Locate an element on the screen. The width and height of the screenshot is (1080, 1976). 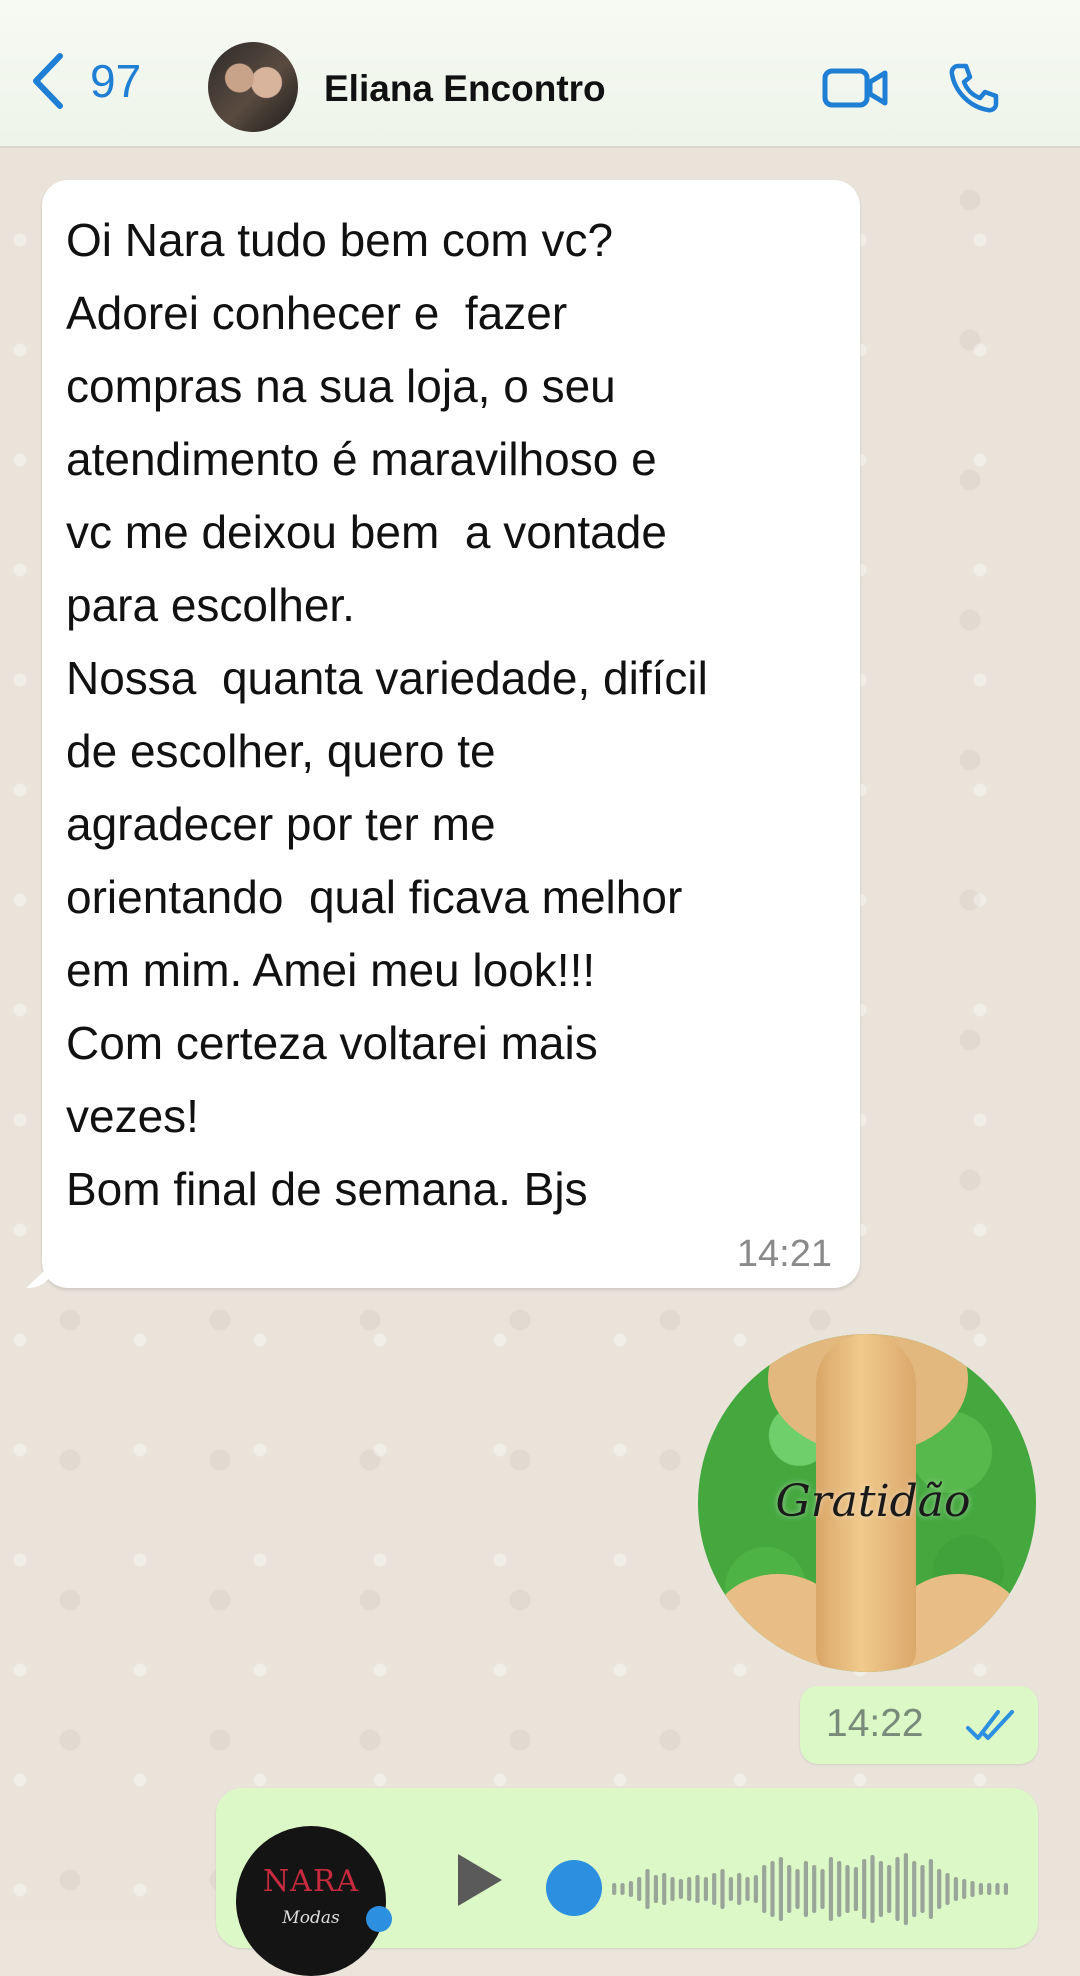
chat-header: 97 Eliana Encontro is located at coordinates (540, 74).